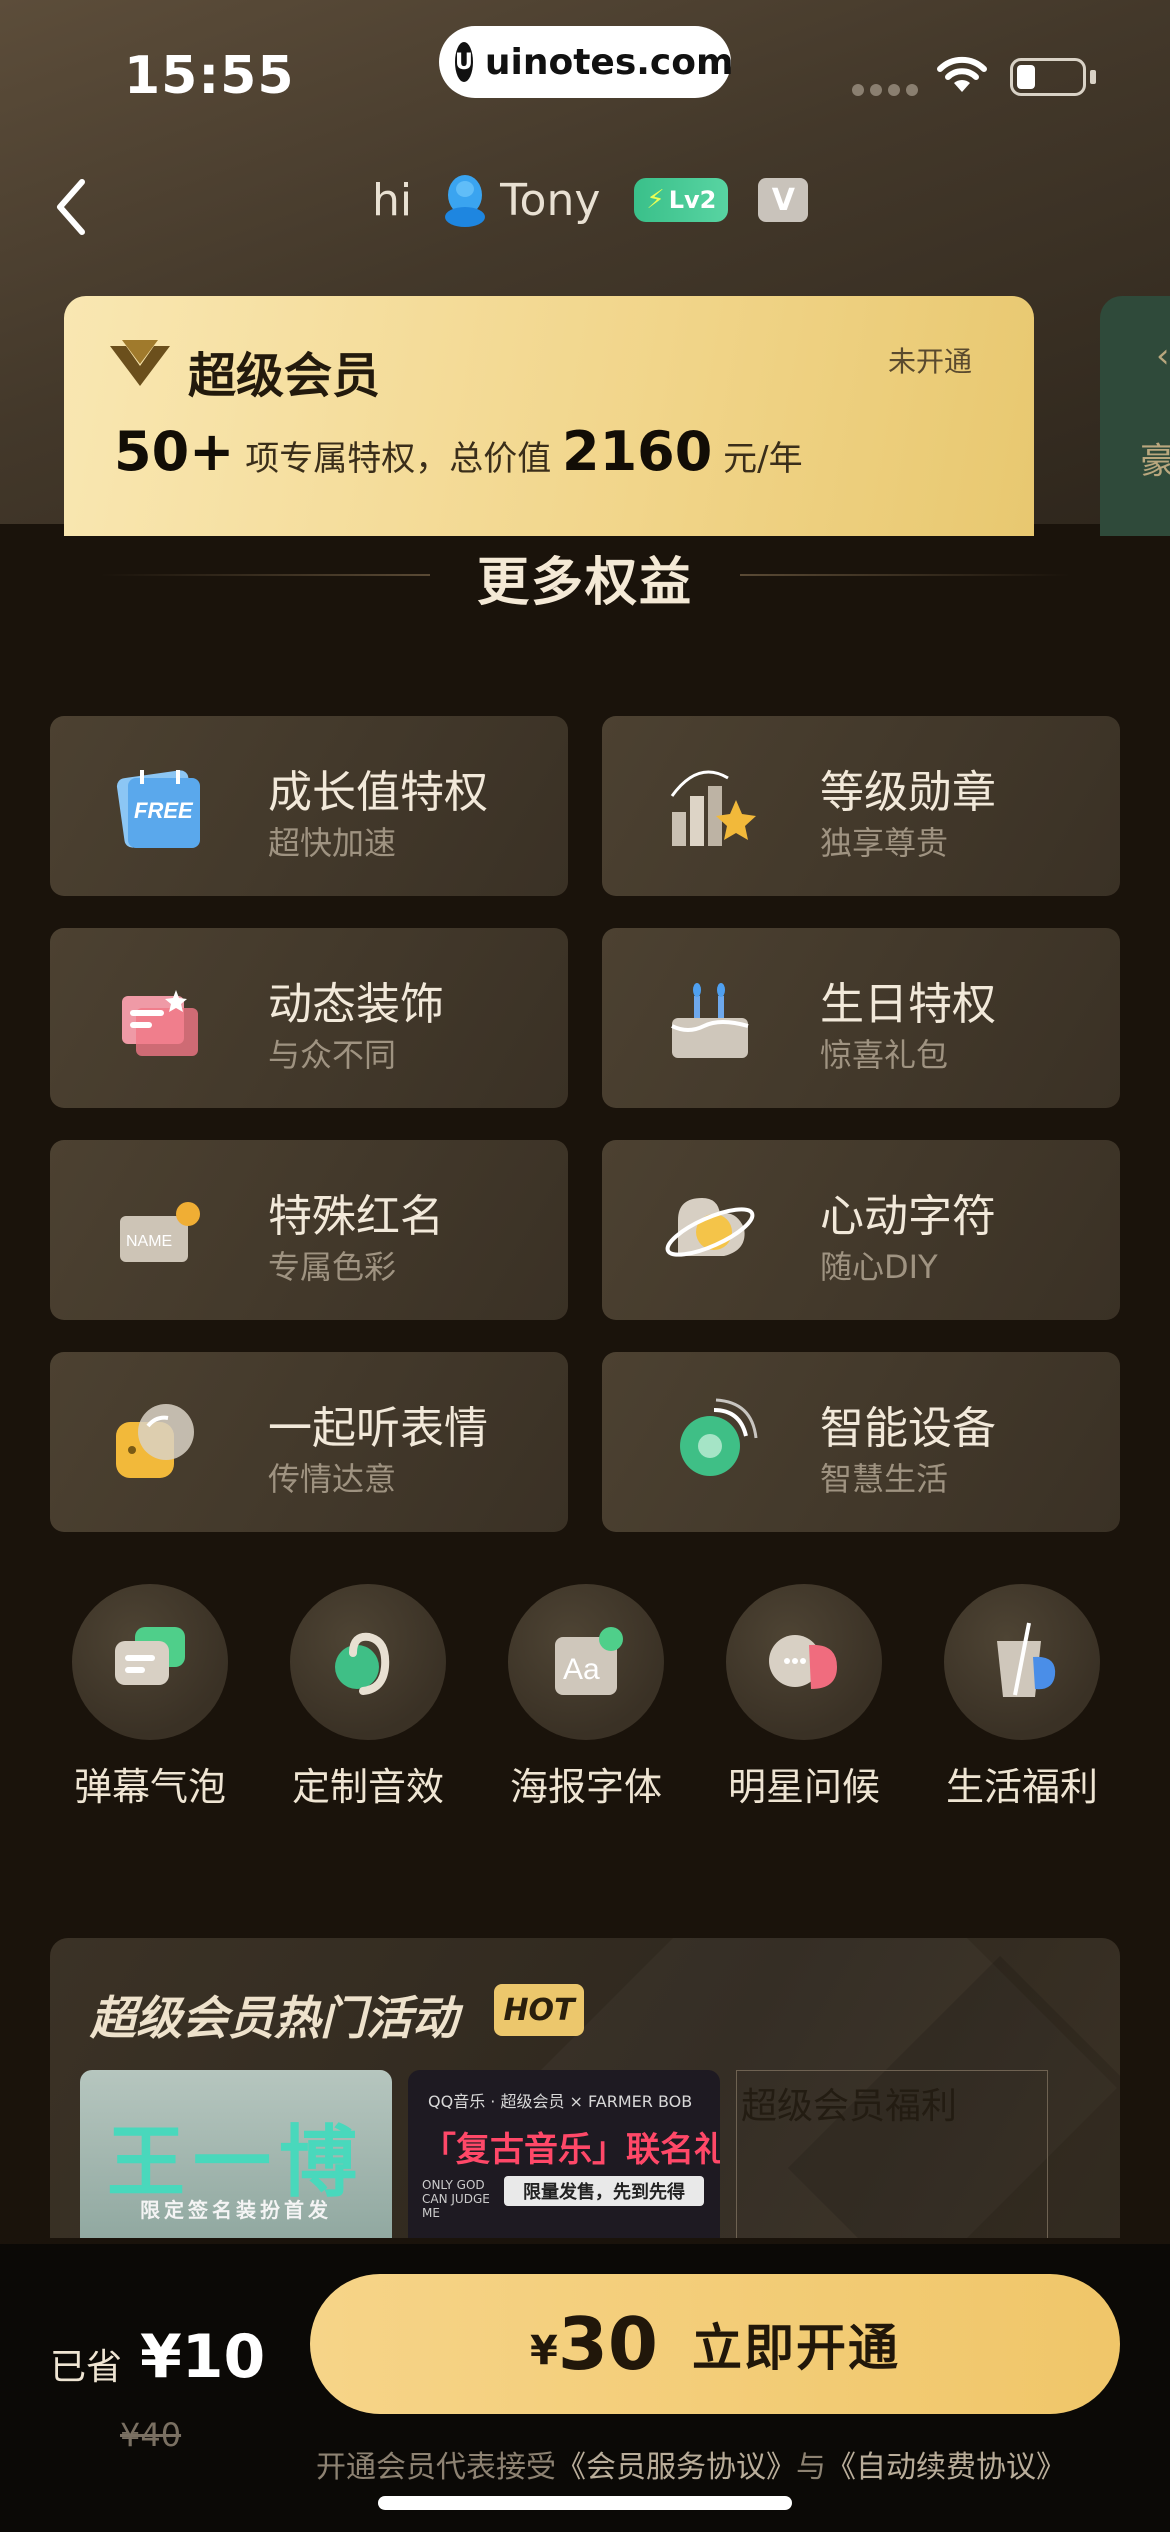 This screenshot has width=1170, height=2532. Describe the element at coordinates (356, 1216) in the screenshot. I see `privilege-title: 特殊红名` at that location.